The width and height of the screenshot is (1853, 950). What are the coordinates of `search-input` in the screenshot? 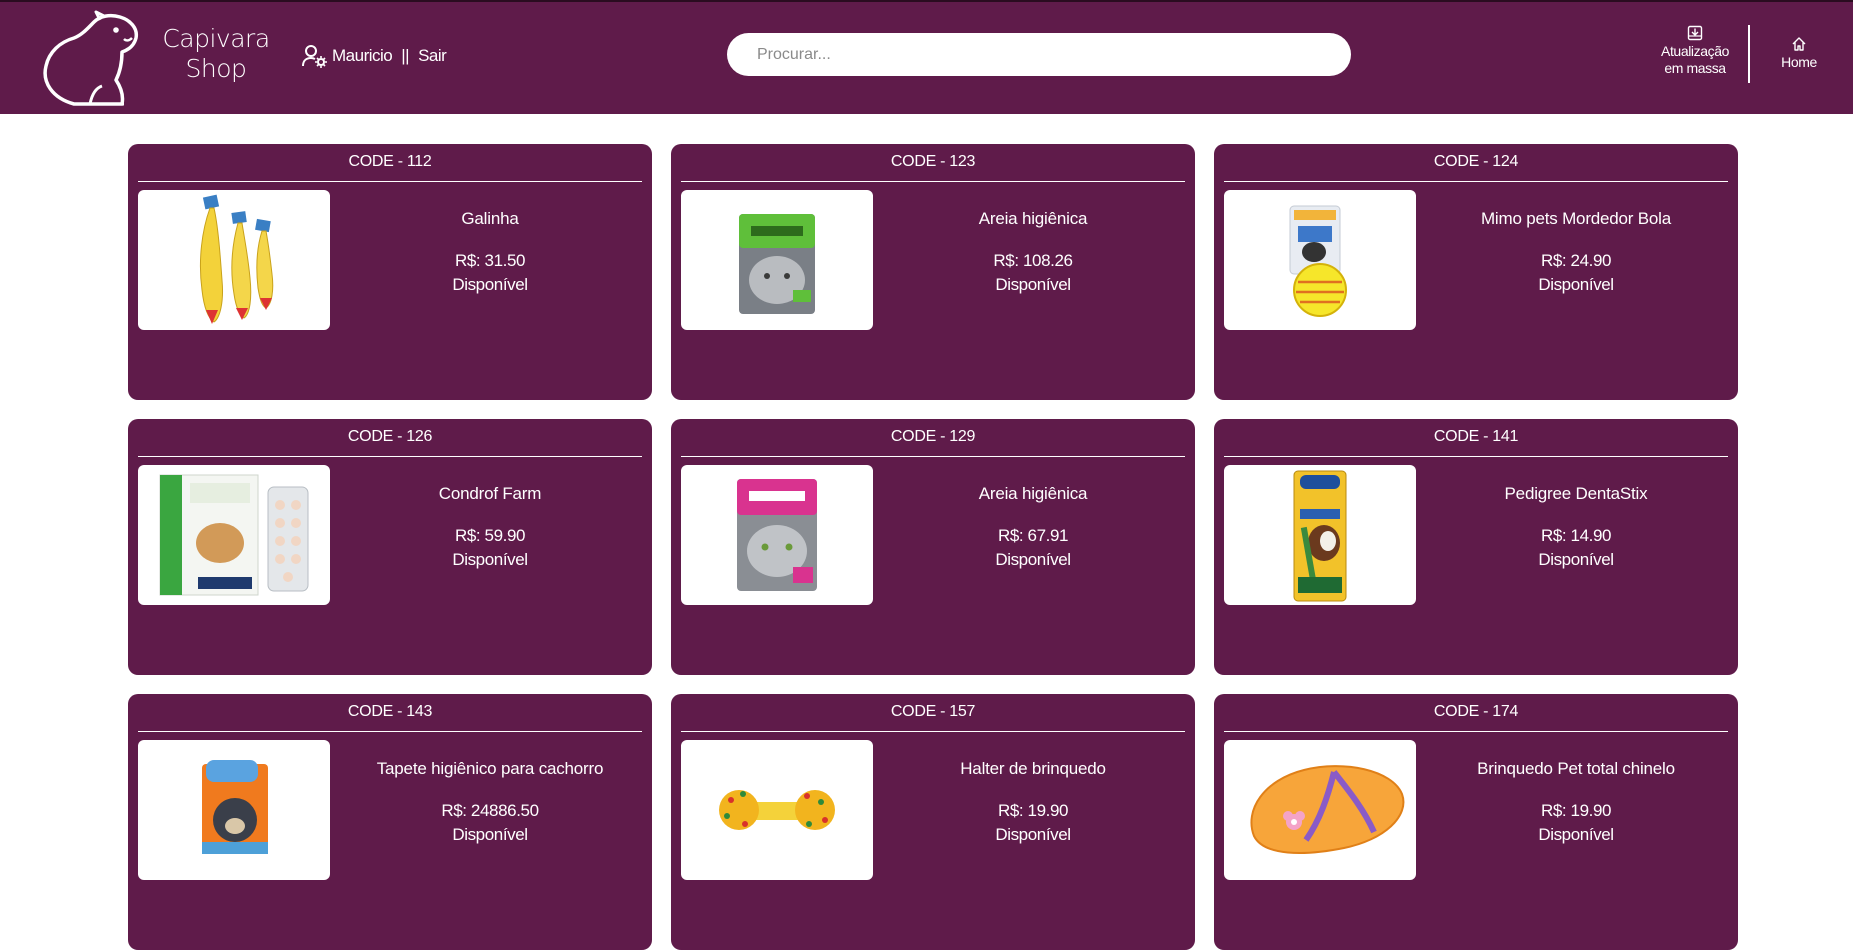 It's located at (1039, 54).